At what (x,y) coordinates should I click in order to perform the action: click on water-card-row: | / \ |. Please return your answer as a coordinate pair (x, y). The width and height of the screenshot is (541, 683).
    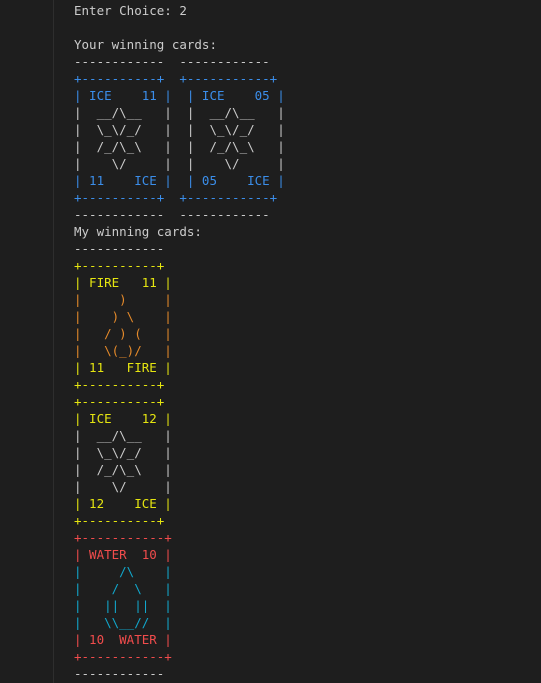
    Looking at the image, I should click on (123, 588).